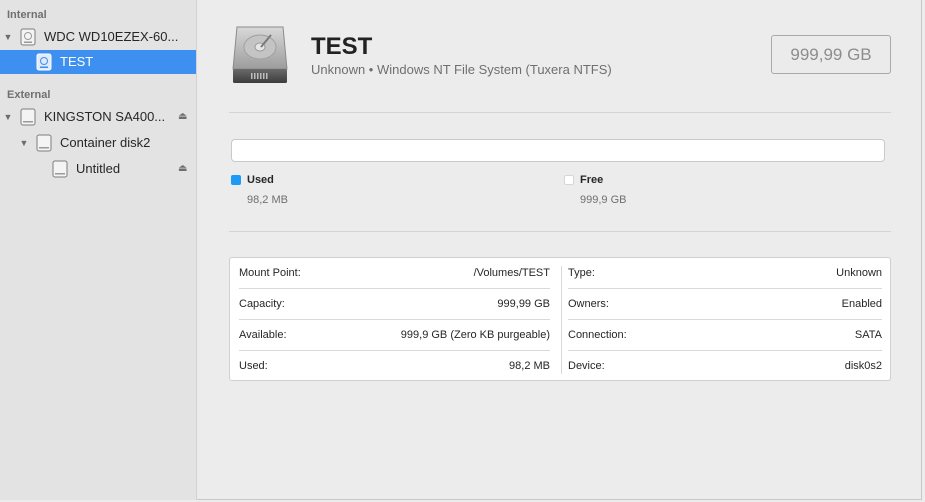  I want to click on info-row-used: Used: 98,2 MB, so click(394, 366).